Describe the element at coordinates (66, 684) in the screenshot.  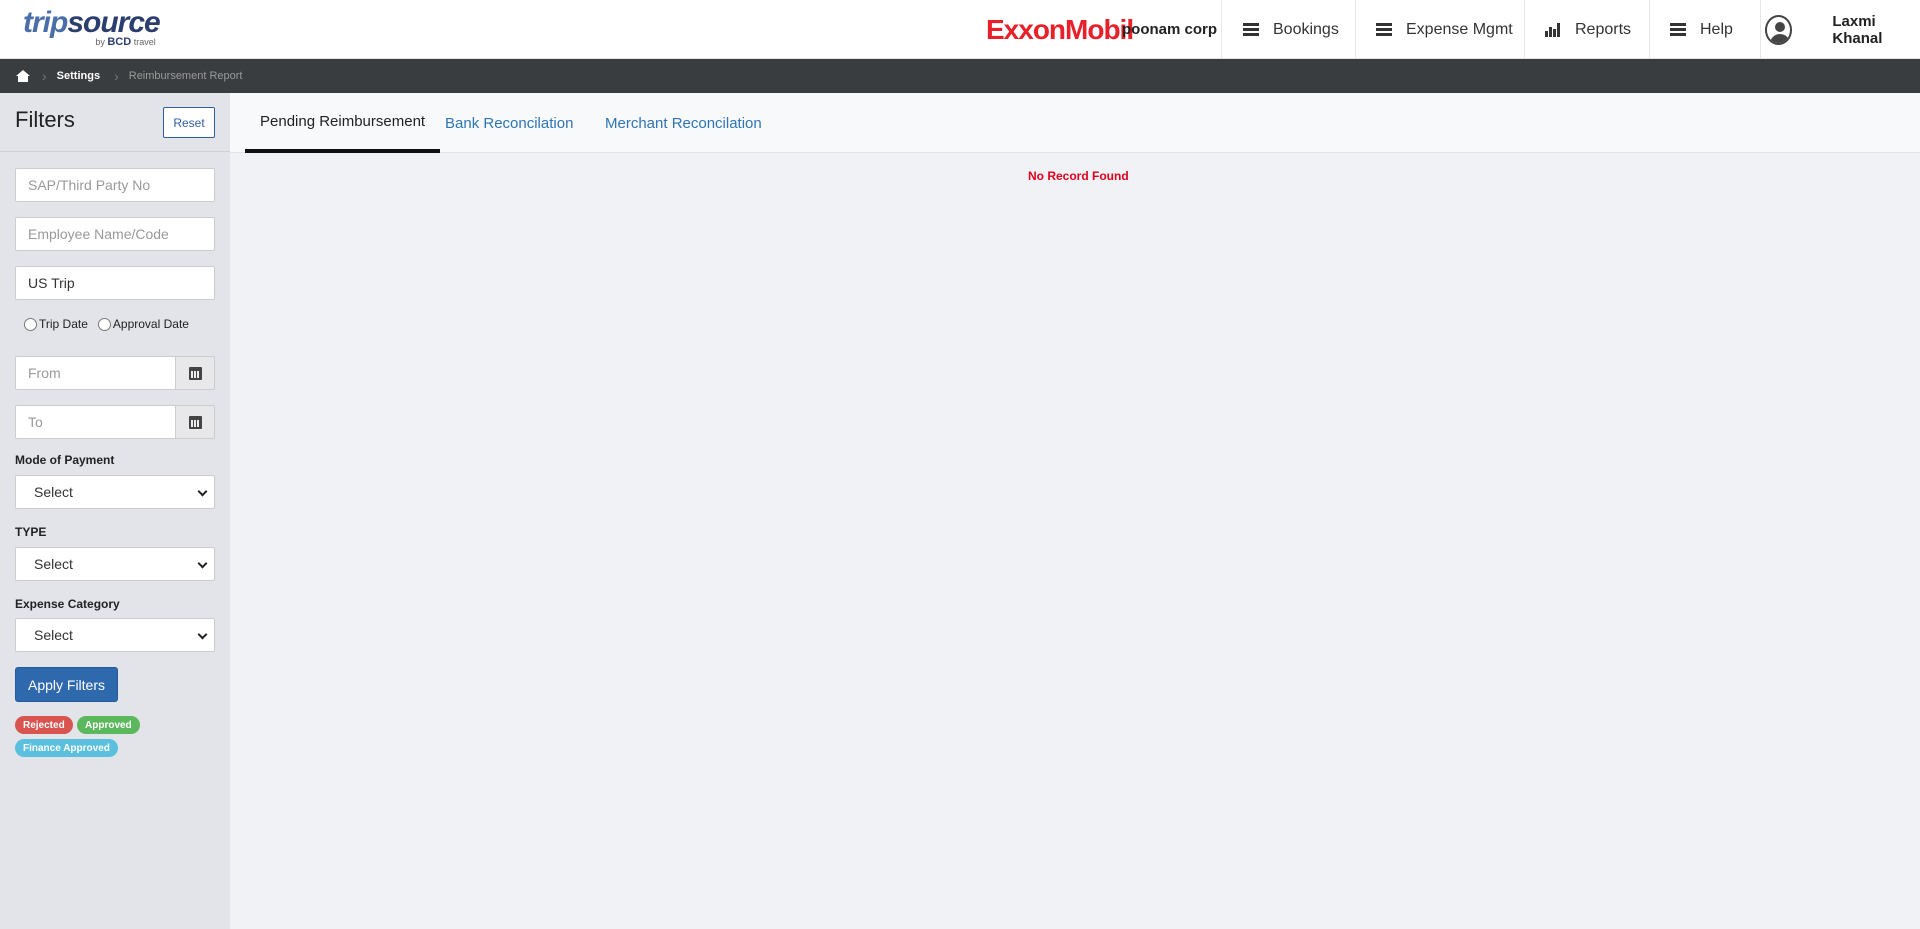
I see `apply-filters-button: Apply Filters` at that location.